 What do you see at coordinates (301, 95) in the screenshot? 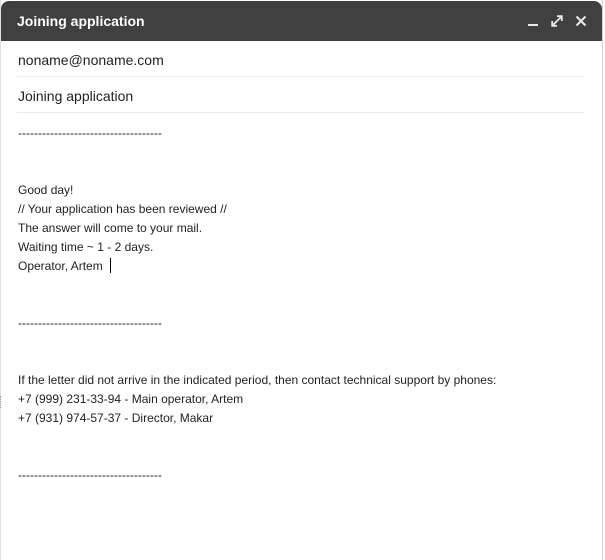
I see `subject-field: Joining application` at bounding box center [301, 95].